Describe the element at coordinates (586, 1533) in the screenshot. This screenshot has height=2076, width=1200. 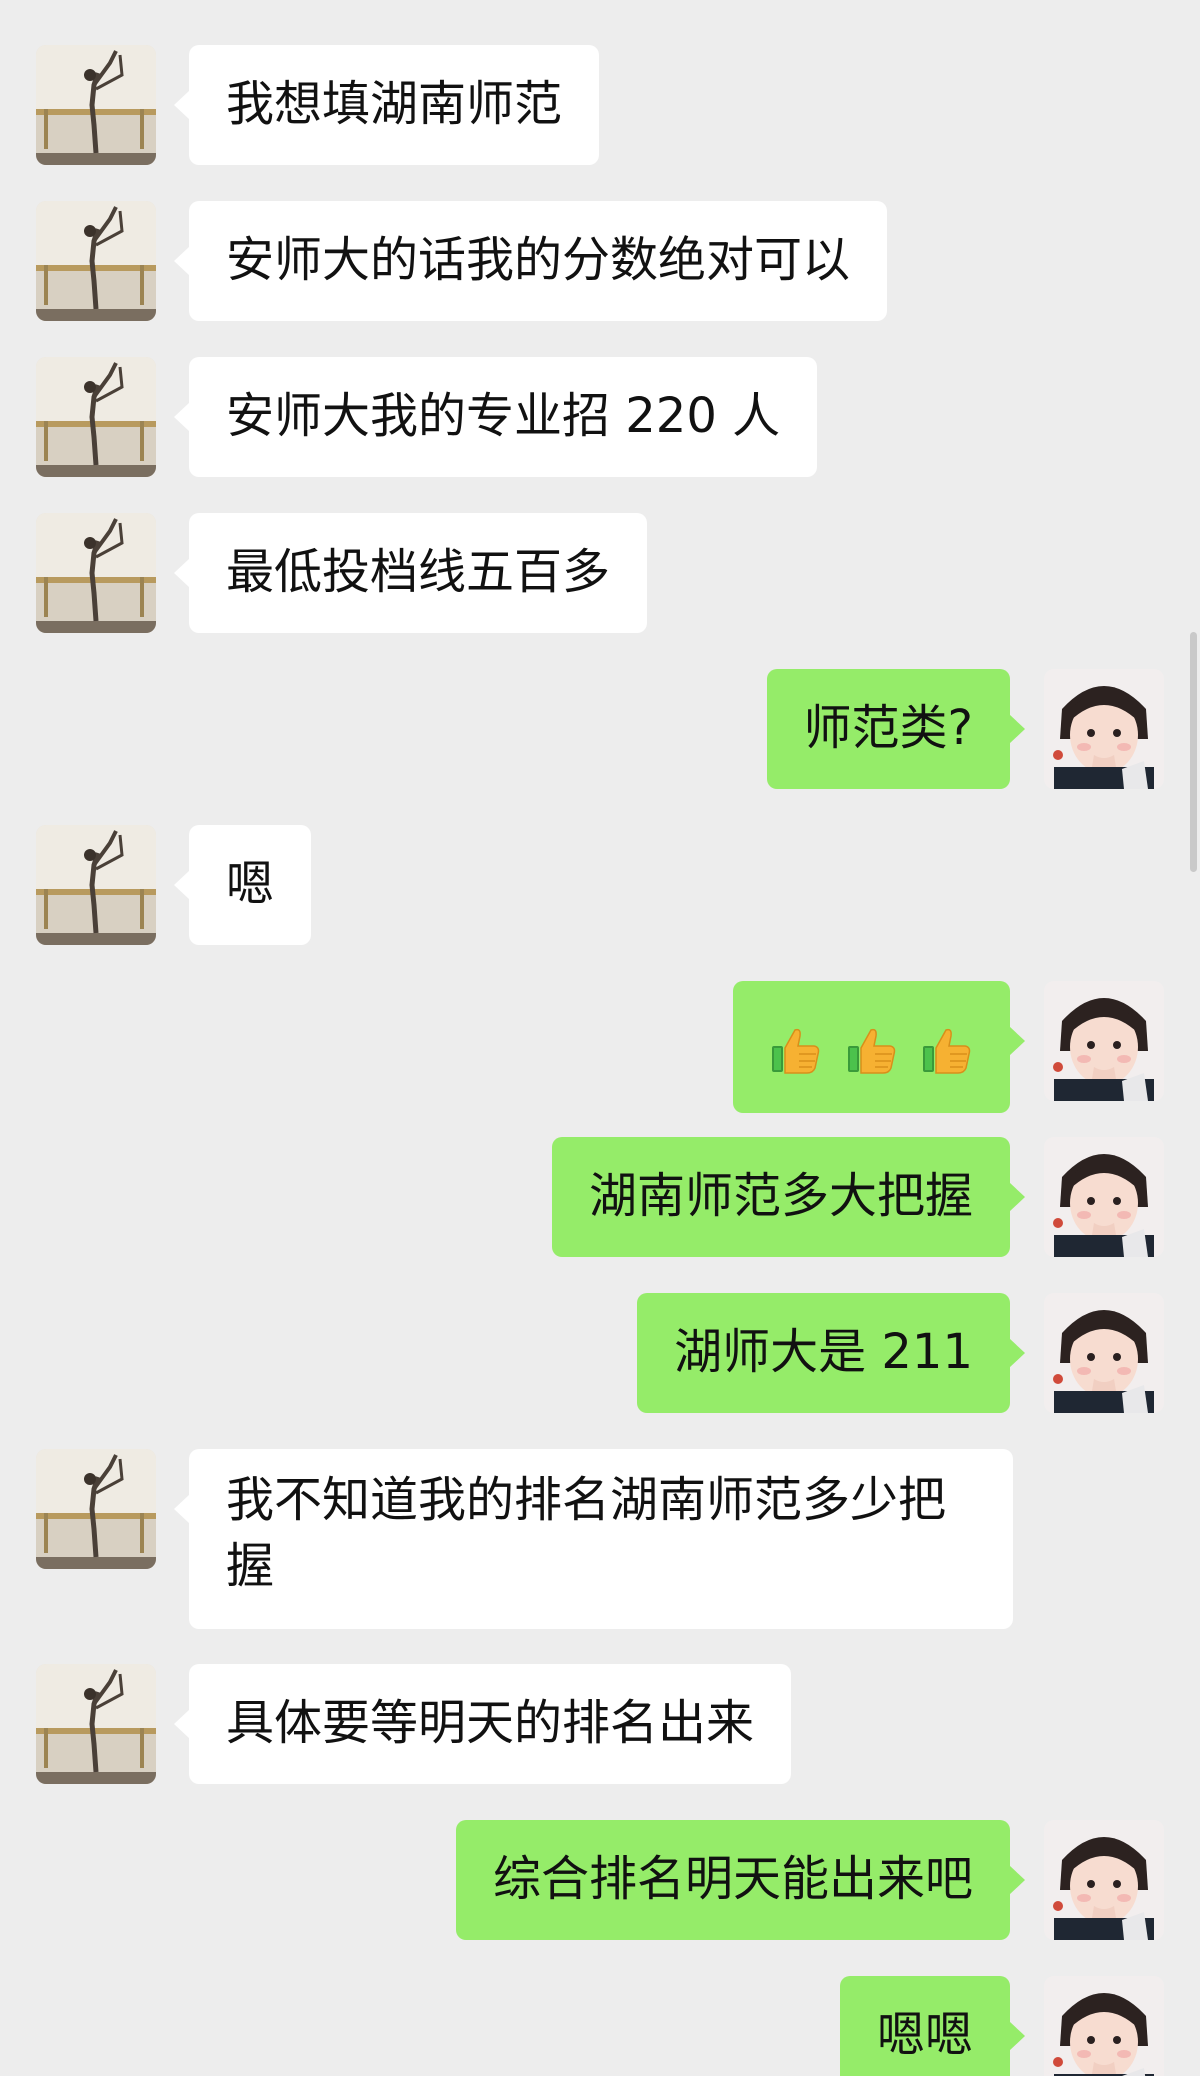
I see `message-text: 我不知道我的排名湖南师范多少把握` at that location.